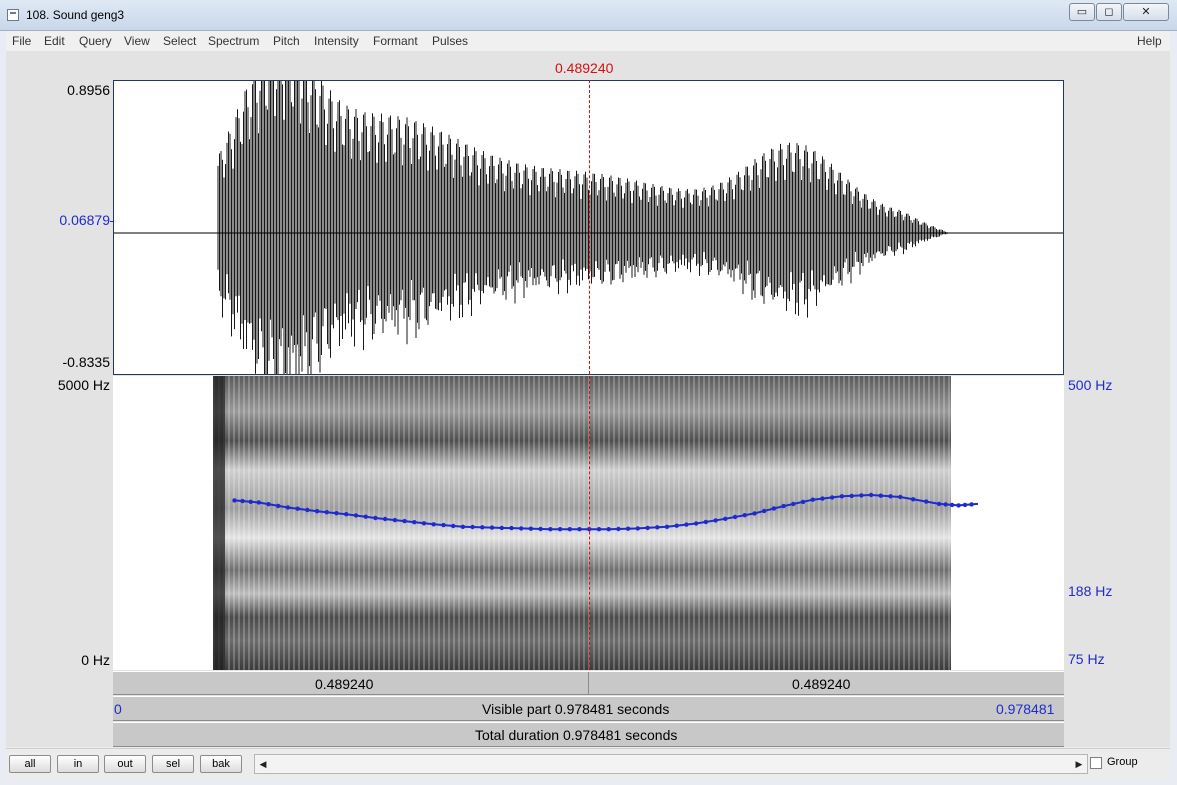  Describe the element at coordinates (589, 375) in the screenshot. I see `cursor-line` at that location.